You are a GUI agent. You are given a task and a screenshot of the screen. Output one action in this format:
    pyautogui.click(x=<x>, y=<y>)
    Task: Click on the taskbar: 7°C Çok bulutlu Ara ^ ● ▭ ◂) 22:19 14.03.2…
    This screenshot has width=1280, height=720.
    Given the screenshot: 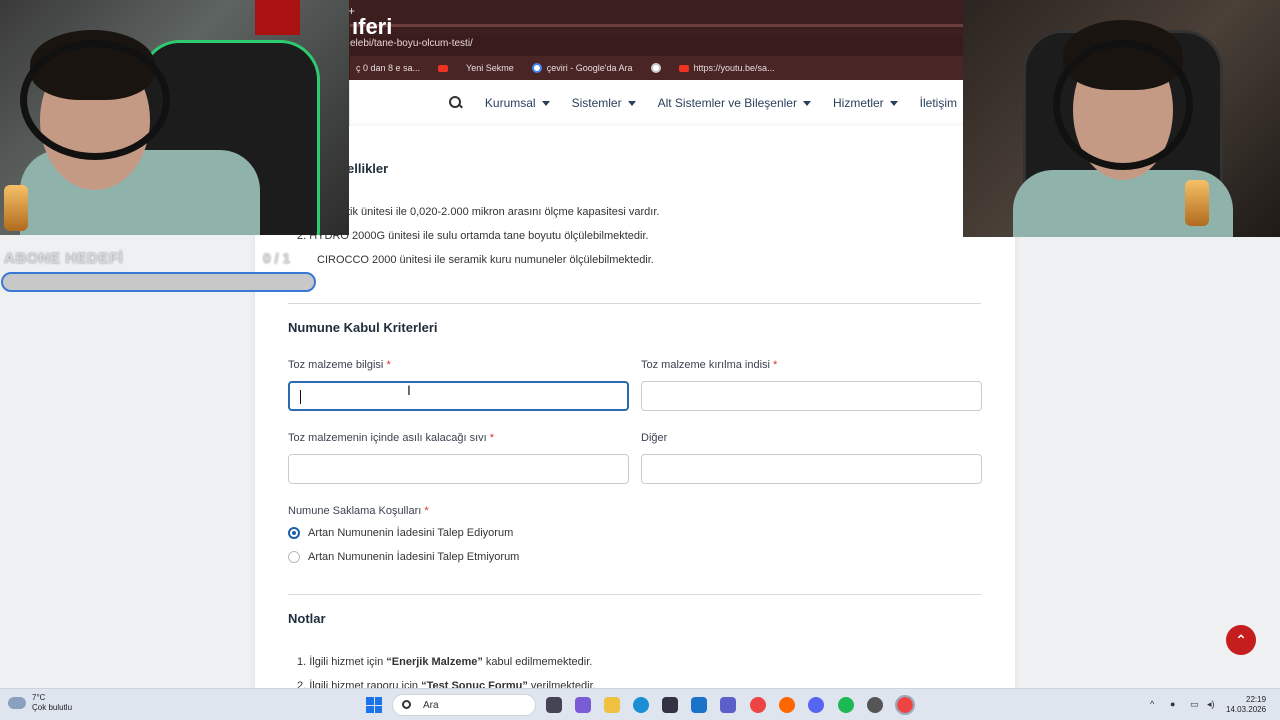 What is the action you would take?
    pyautogui.click(x=640, y=704)
    